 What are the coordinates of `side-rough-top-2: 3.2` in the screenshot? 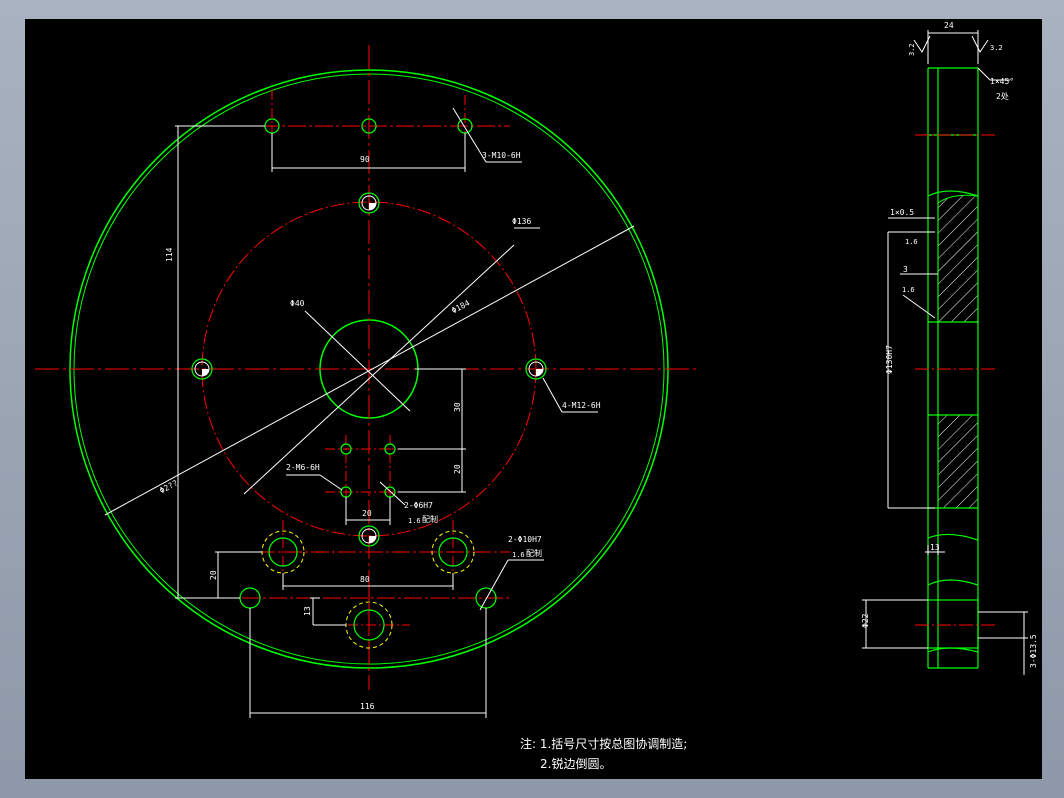 It's located at (996, 48).